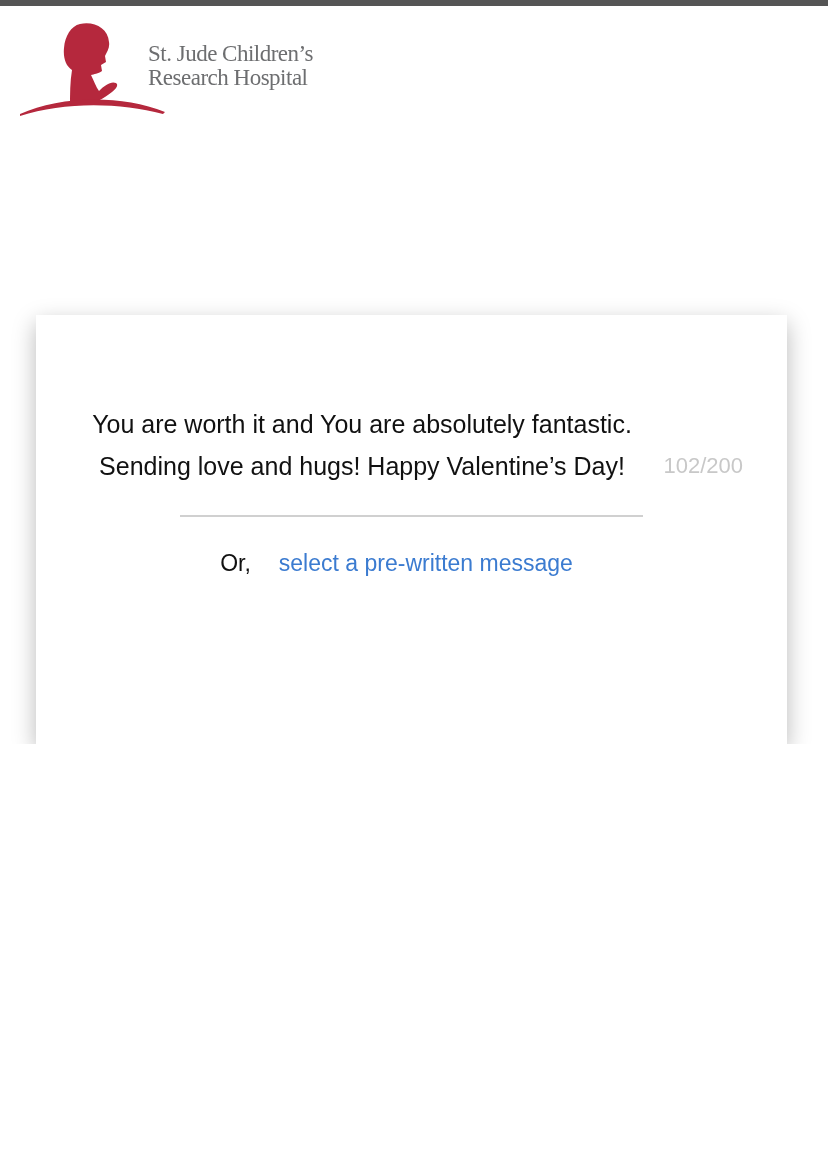 Image resolution: width=828 pixels, height=1162 pixels. What do you see at coordinates (425, 563) in the screenshot?
I see `pre-written-message-link: select a pre-written message` at bounding box center [425, 563].